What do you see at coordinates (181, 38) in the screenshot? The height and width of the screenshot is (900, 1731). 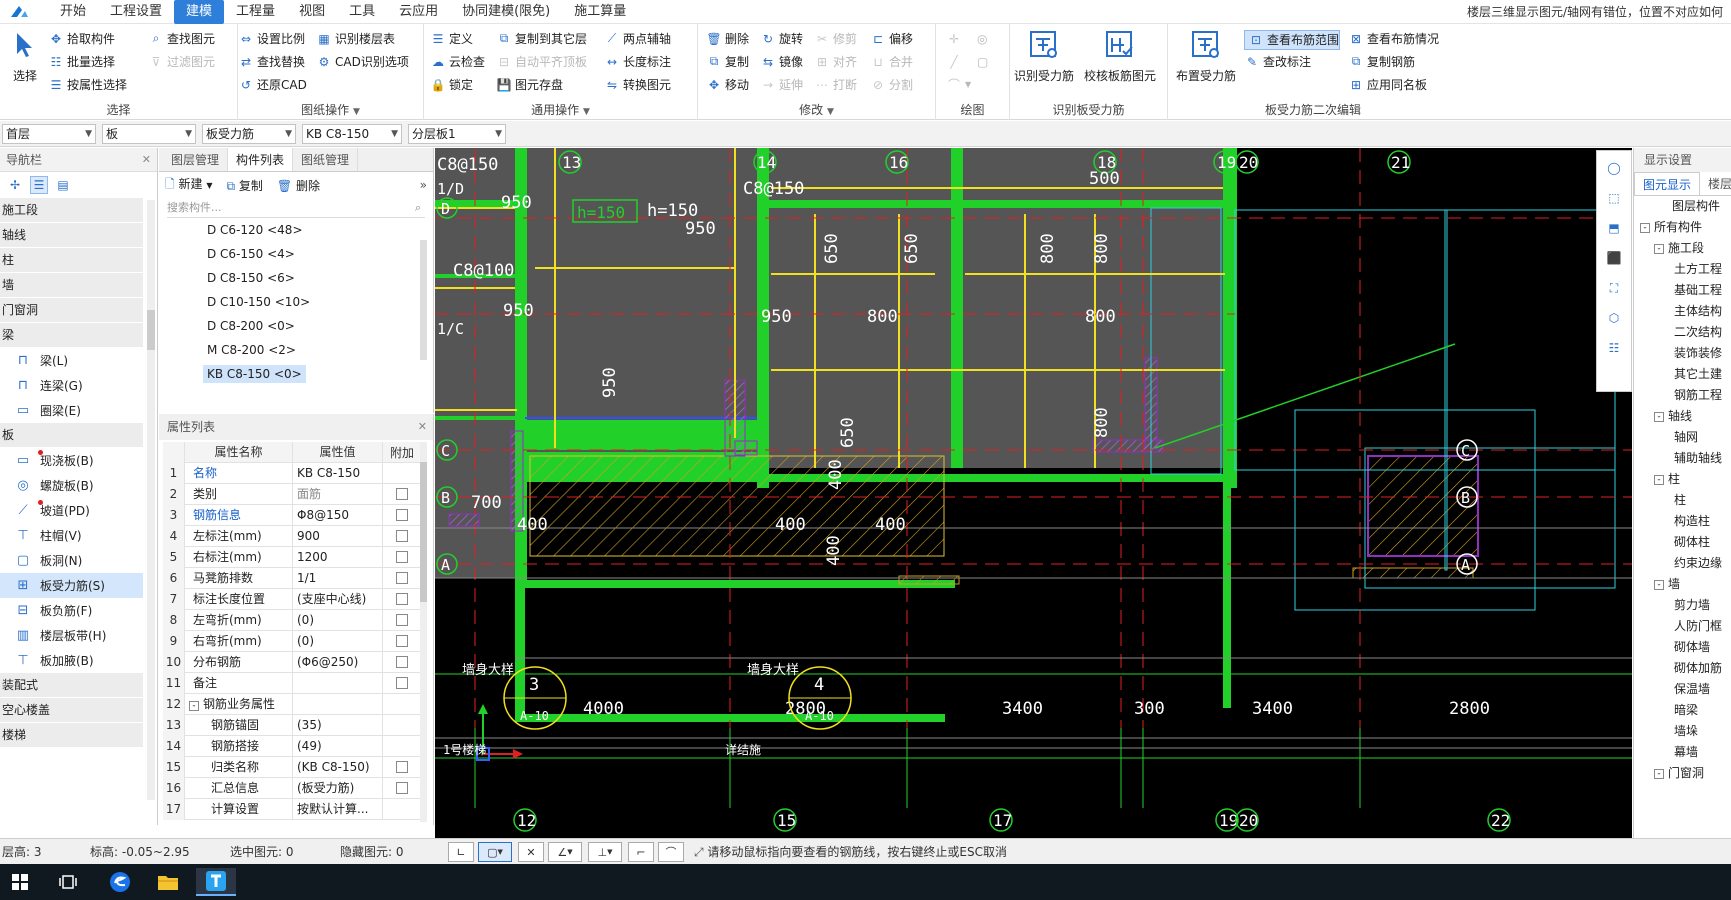 I see `ribbon-btn-sel-col2-0: ⌕ 查找图元` at bounding box center [181, 38].